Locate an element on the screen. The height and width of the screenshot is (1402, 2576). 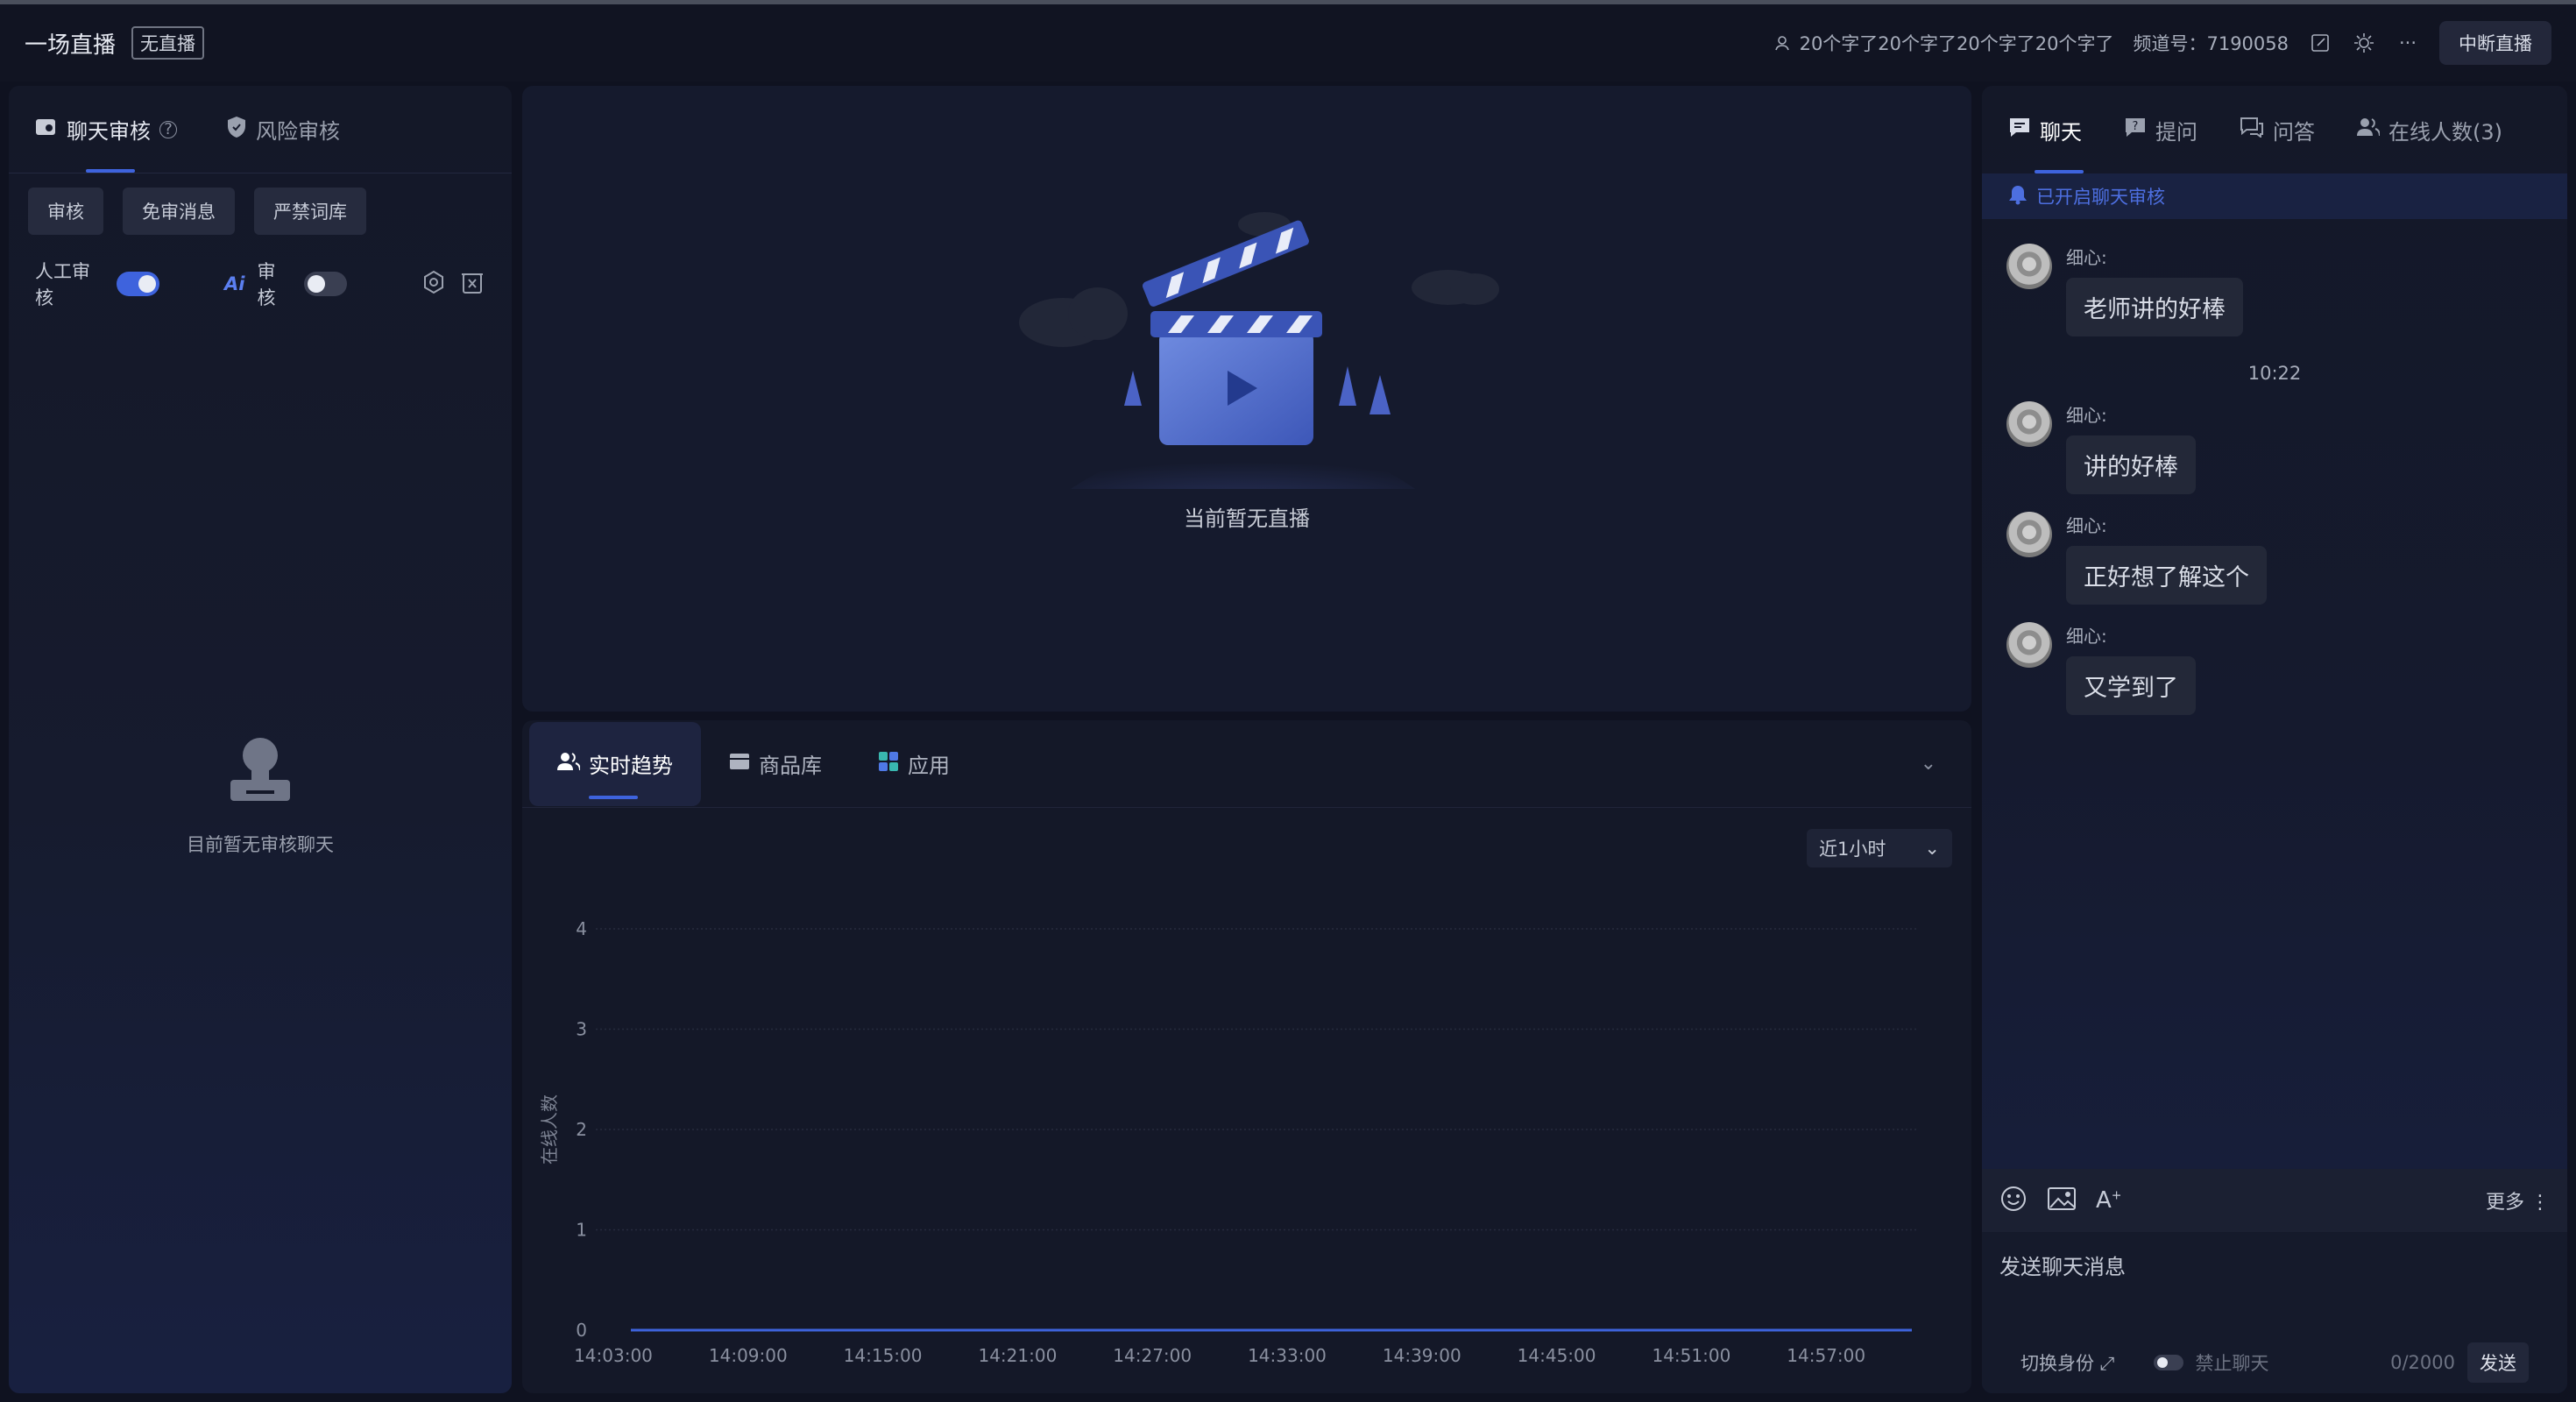
chat-tabs: 聊天 ? 提问 问答 在线人数(3) is located at coordinates (2274, 129).